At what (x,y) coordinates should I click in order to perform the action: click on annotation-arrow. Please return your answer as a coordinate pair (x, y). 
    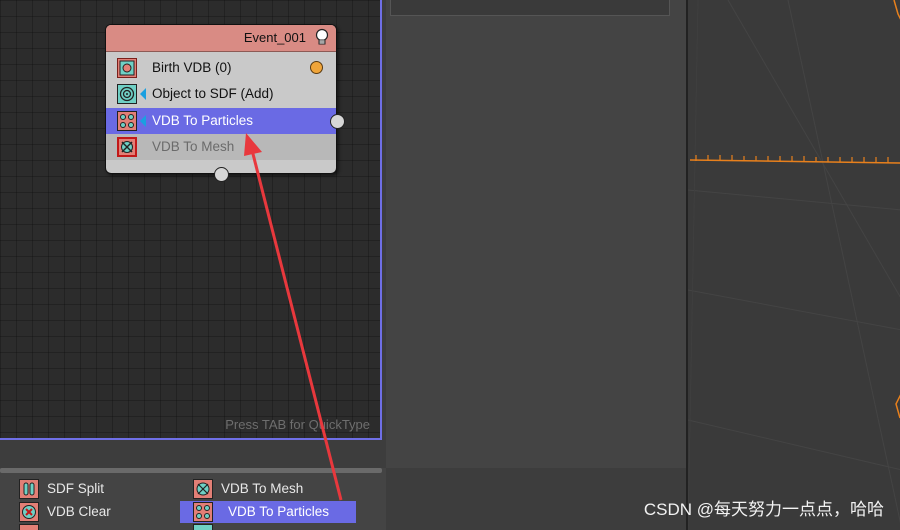
    Looking at the image, I should click on (293, 317).